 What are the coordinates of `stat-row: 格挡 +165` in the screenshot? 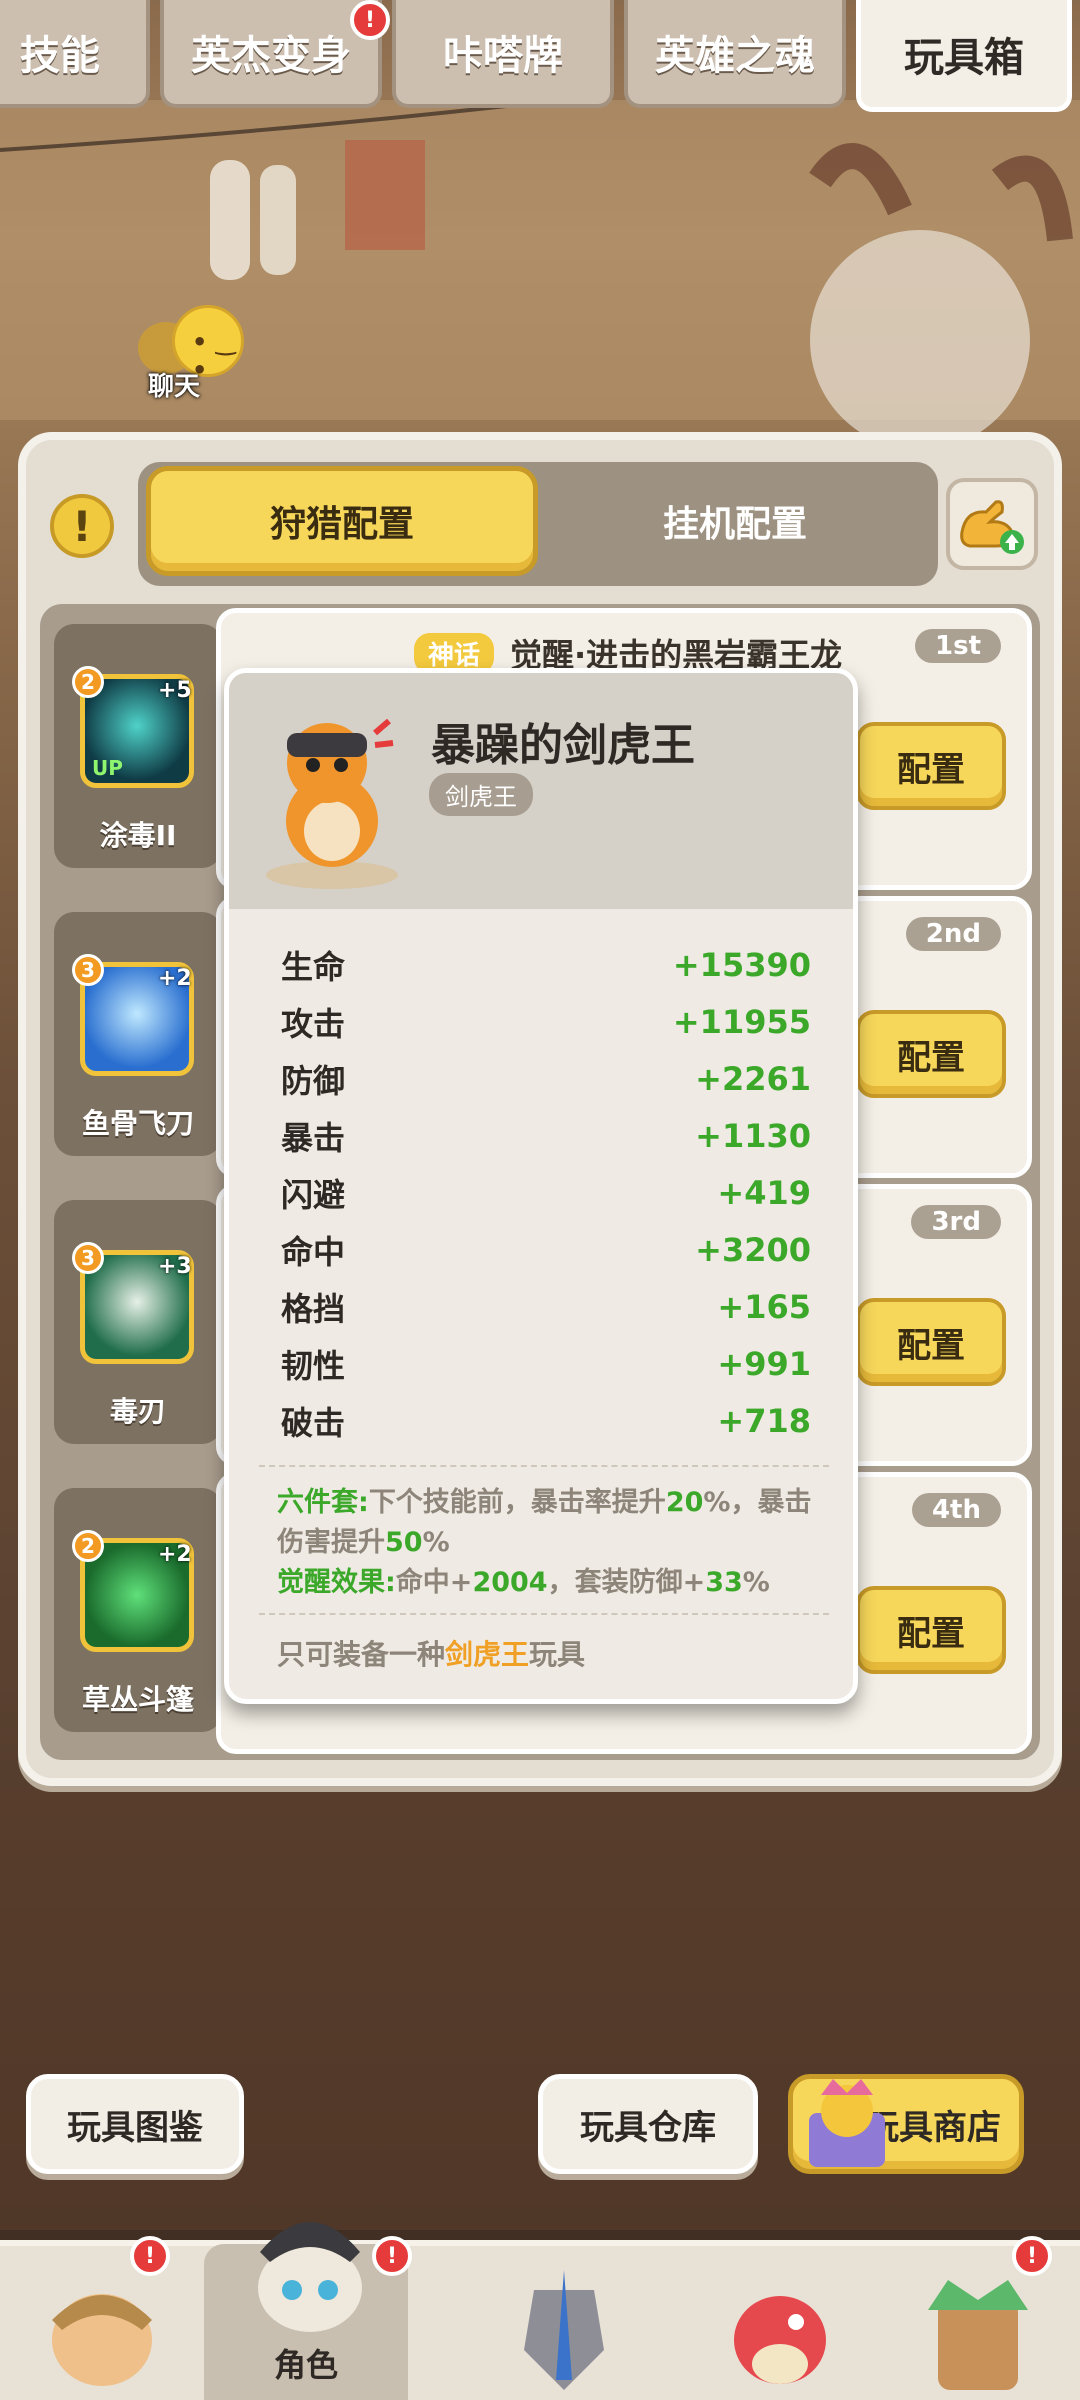 It's located at (546, 1307).